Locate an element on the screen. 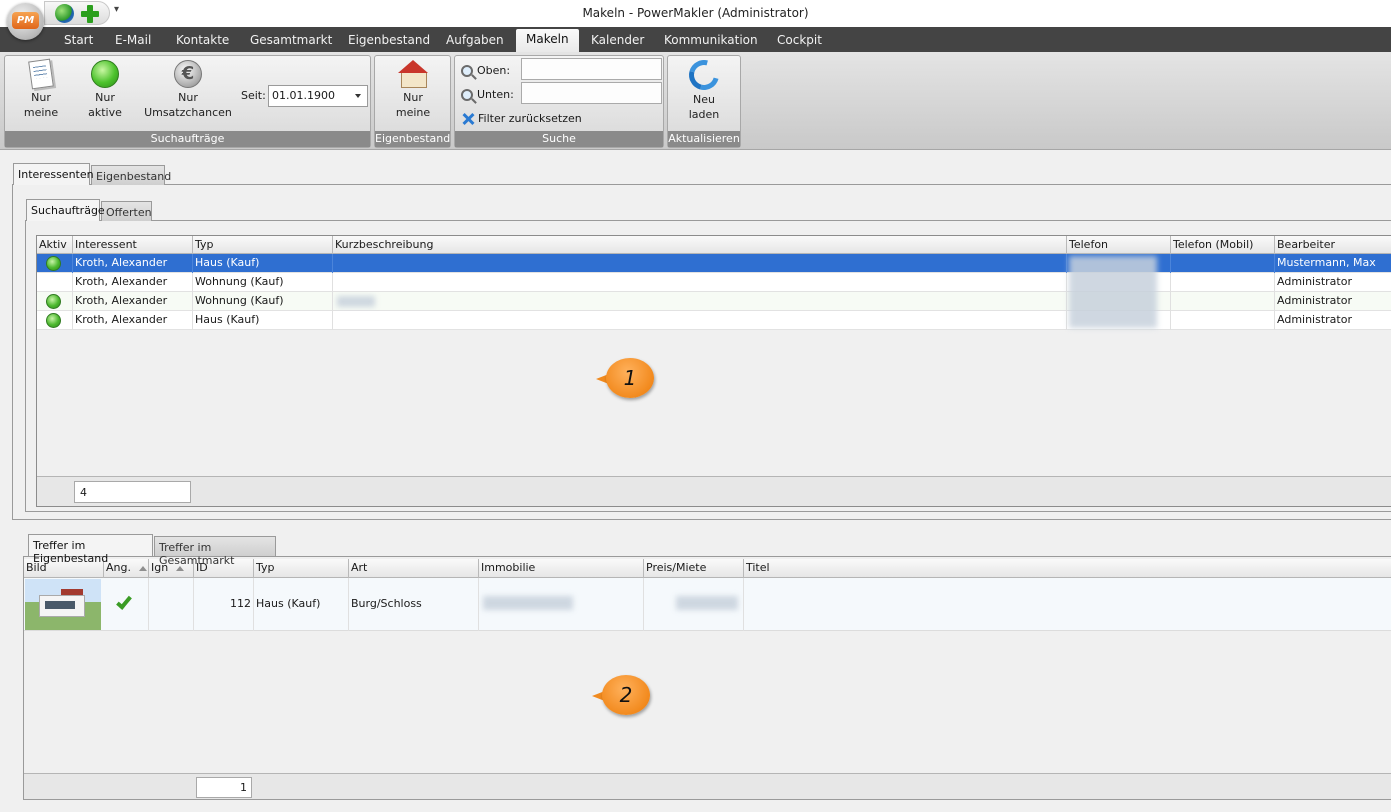 This screenshot has height=812, width=1391. nur-meine-button: Nur meine is located at coordinates (41, 89).